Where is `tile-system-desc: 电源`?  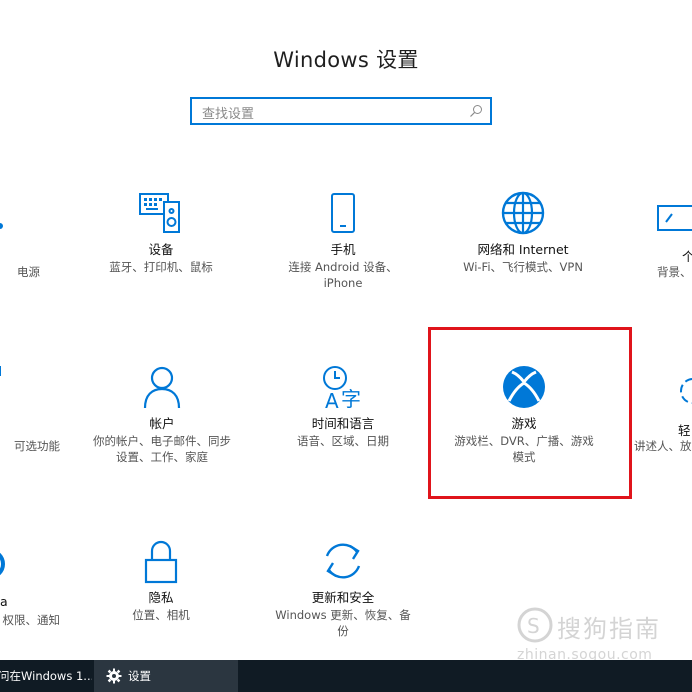
tile-system-desc: 电源 is located at coordinates (28, 272).